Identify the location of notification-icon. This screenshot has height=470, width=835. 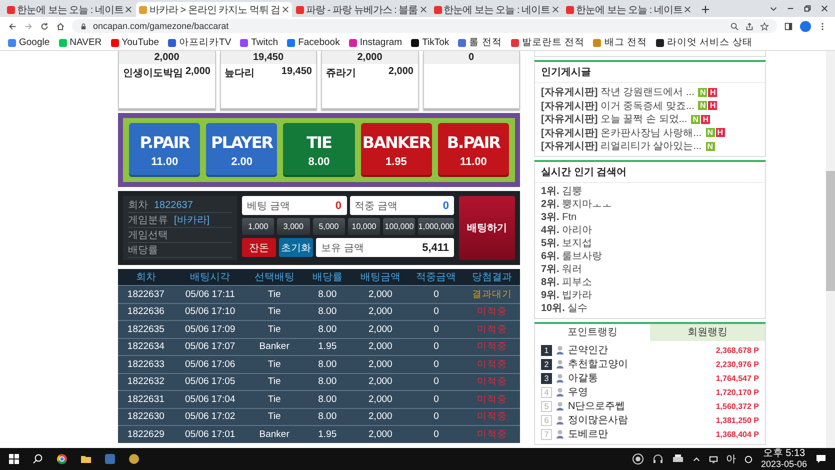
(821, 459).